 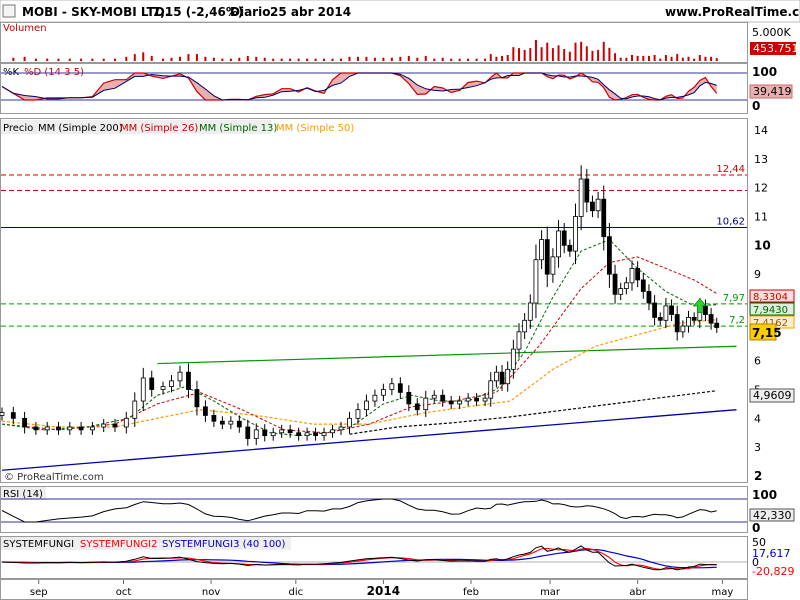 What do you see at coordinates (224, 544) in the screenshot?
I see `sf3-label: SYSTEMFUNGI3 (40 100)` at bounding box center [224, 544].